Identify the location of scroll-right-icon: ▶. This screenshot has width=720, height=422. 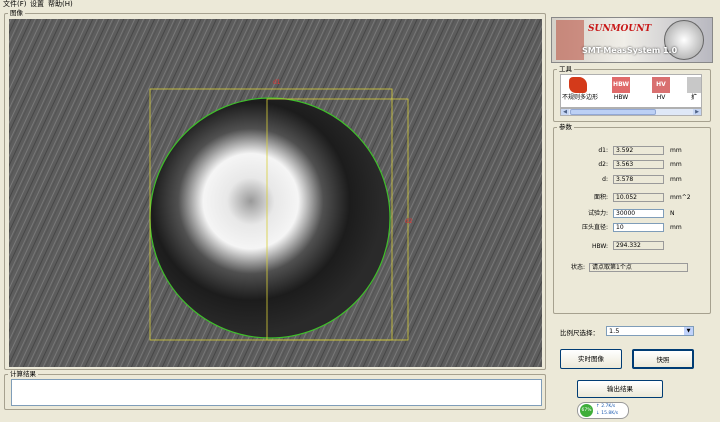
(697, 112).